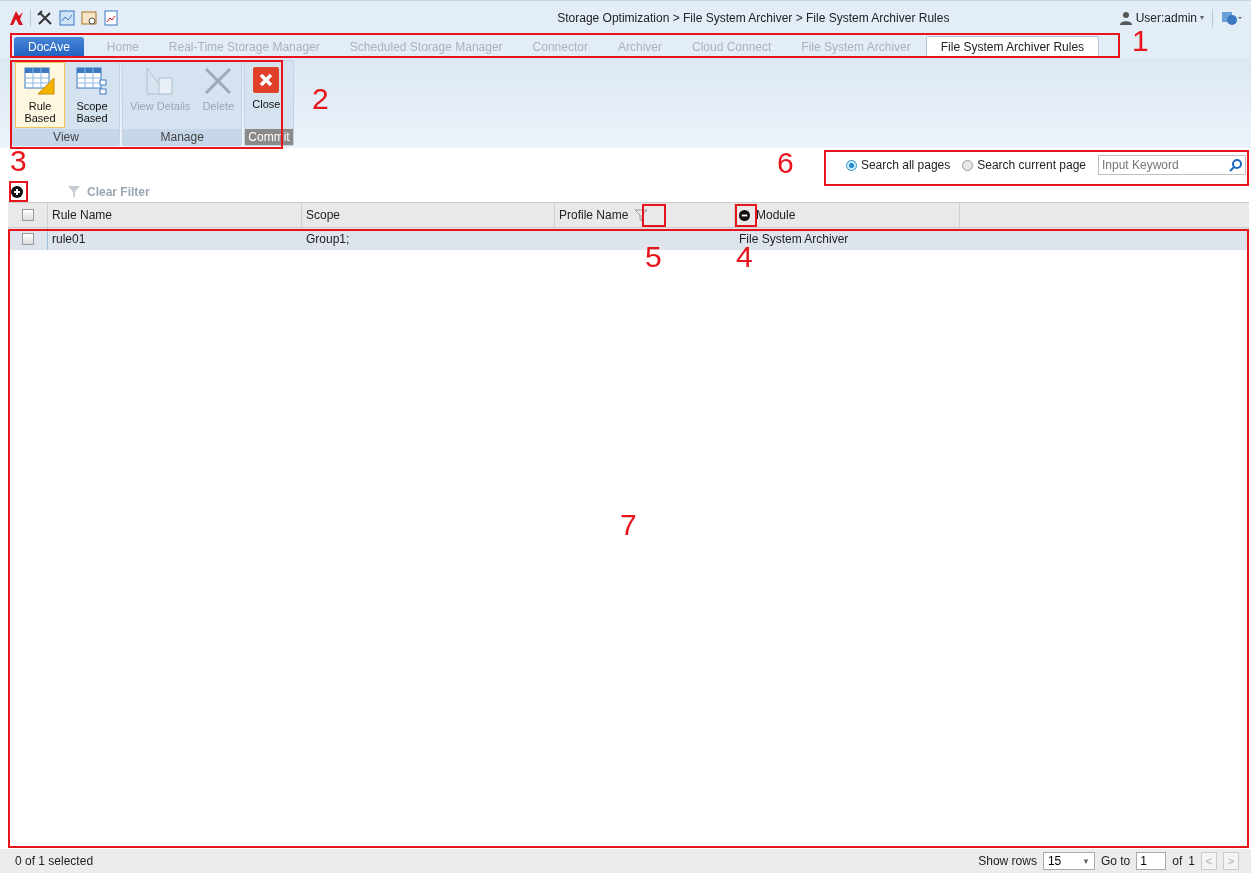 The image size is (1251, 873). What do you see at coordinates (1191, 861) in the screenshot?
I see `page-count: 1` at bounding box center [1191, 861].